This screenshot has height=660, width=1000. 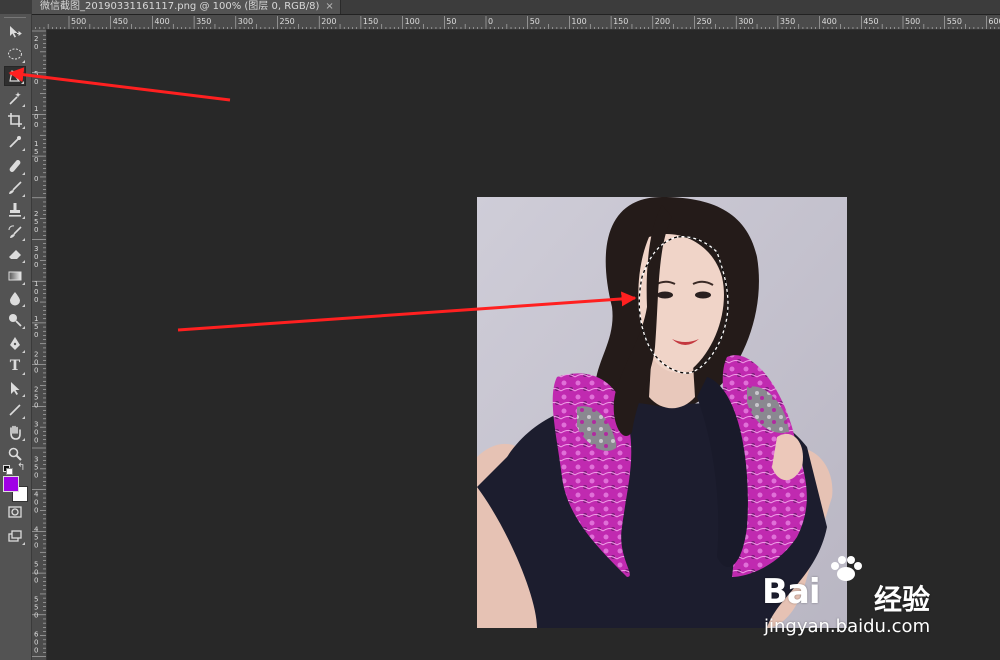 I want to click on paw-logo-icon, so click(x=846, y=568).